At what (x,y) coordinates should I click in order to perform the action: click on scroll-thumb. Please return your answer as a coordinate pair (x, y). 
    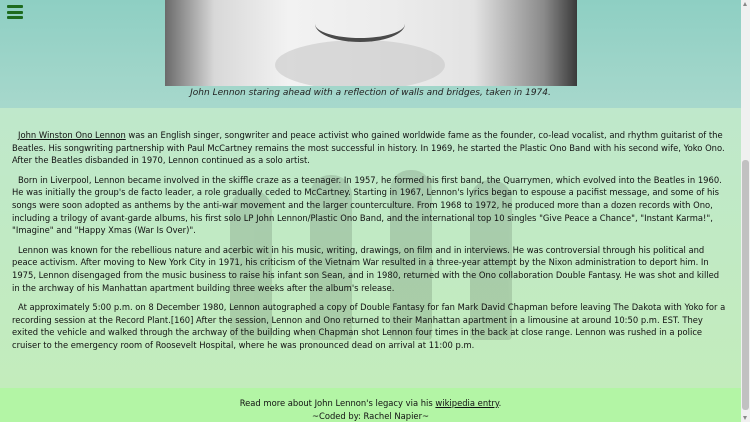
    Looking at the image, I should click on (745, 285).